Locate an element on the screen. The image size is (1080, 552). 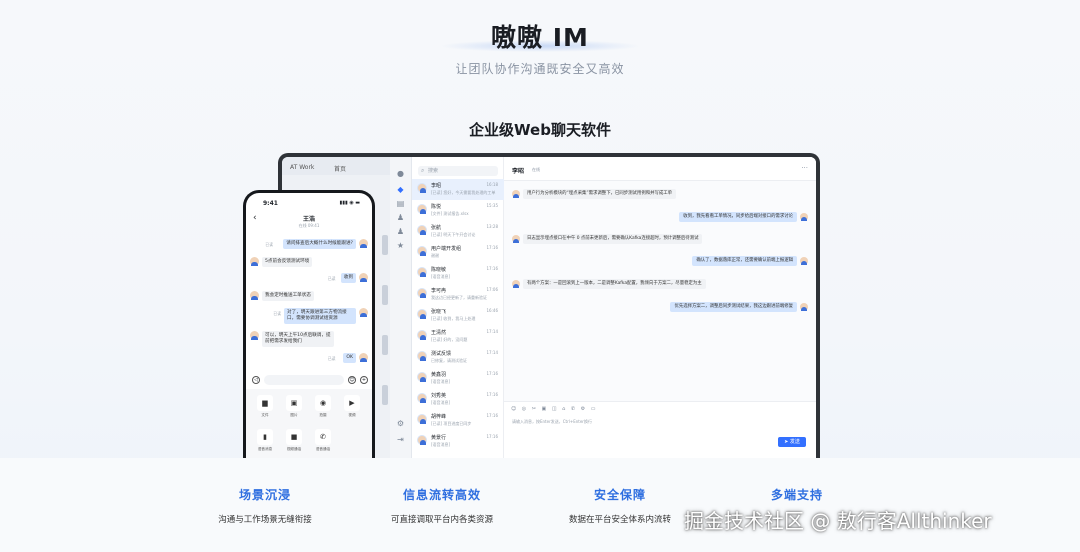
tab-home: 首页 is located at coordinates (340, 168).